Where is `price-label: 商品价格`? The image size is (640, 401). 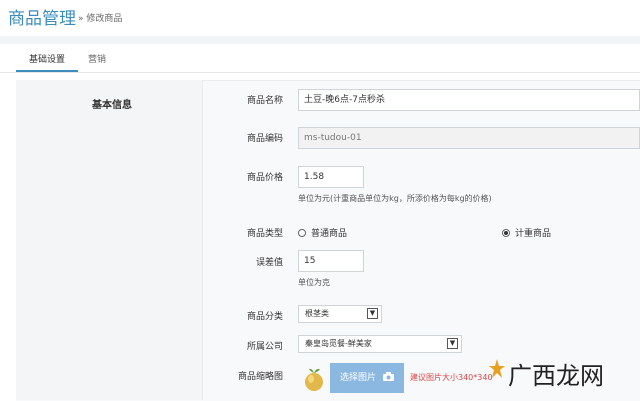
price-label: 商品价格 is located at coordinates (264, 178).